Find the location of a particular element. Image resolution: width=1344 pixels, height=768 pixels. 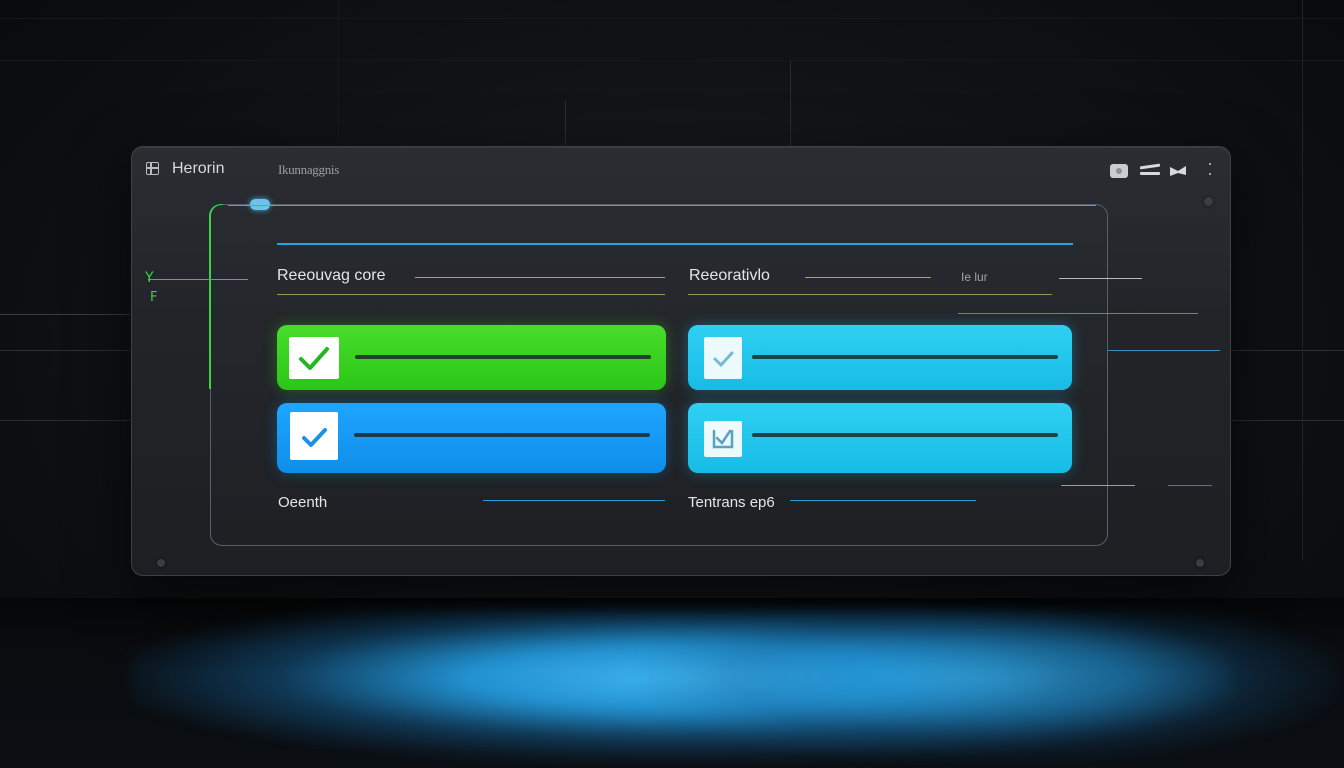

app-title: Herorin is located at coordinates (198, 168).